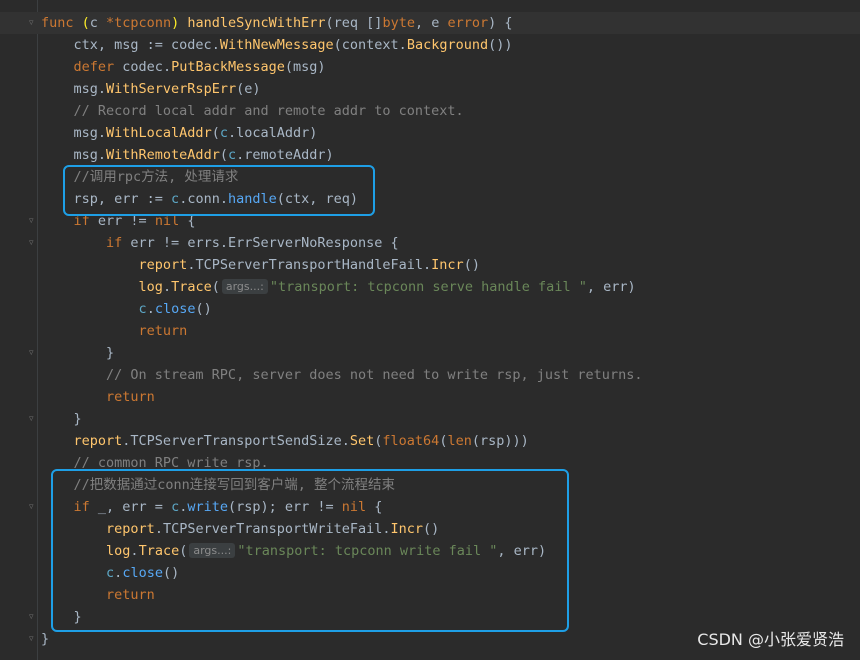 The height and width of the screenshot is (660, 860). Describe the element at coordinates (367, 551) in the screenshot. I see `code-token: "transport: tcpconn write fail "` at that location.